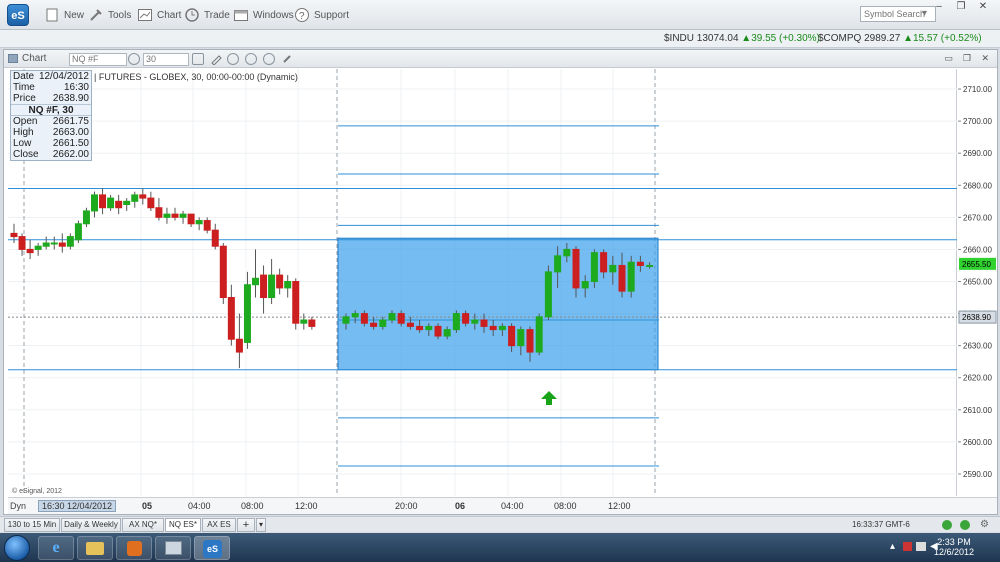 This screenshot has height=562, width=1000. Describe the element at coordinates (939, 7) in the screenshot. I see `minimize-button: –` at that location.